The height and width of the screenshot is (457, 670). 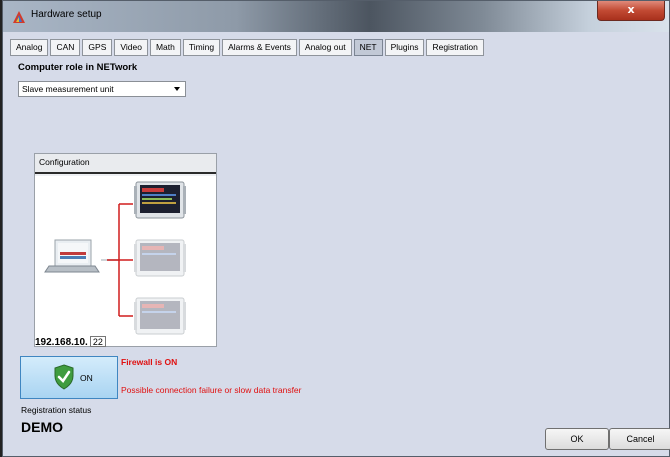 I want to click on registration-status-value: DEMO, so click(x=42, y=427).